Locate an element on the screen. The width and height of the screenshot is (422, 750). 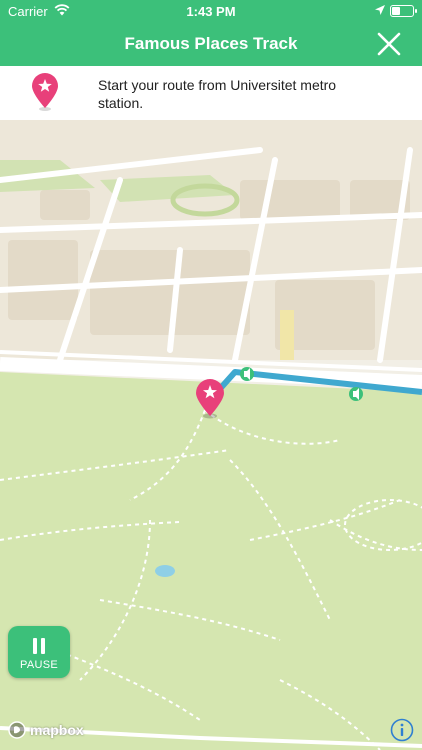
mapbox-logo-icon is located at coordinates (17, 730).